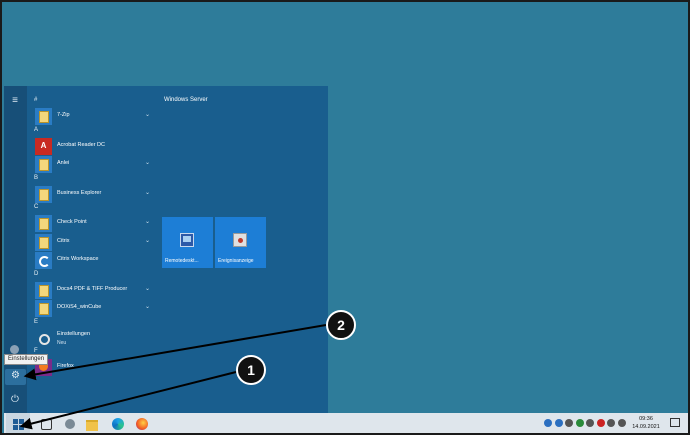 Image resolution: width=690 pixels, height=435 pixels. I want to click on annotation-arrows, so click(173, 377).